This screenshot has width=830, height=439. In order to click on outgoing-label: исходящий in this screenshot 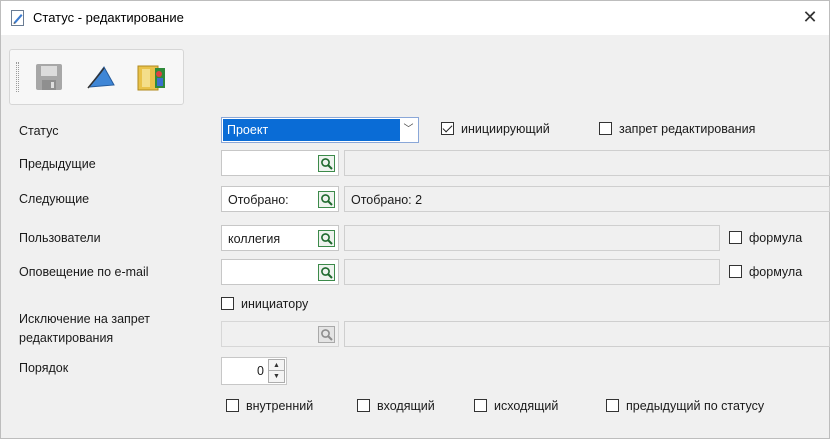, I will do `click(526, 406)`.